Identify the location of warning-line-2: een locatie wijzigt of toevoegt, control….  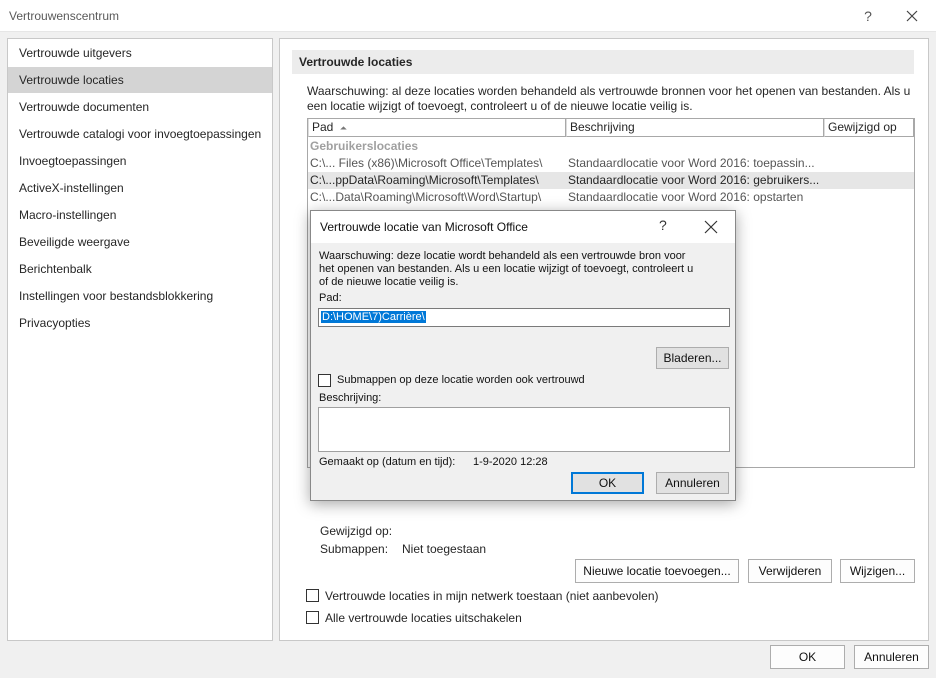
(500, 106).